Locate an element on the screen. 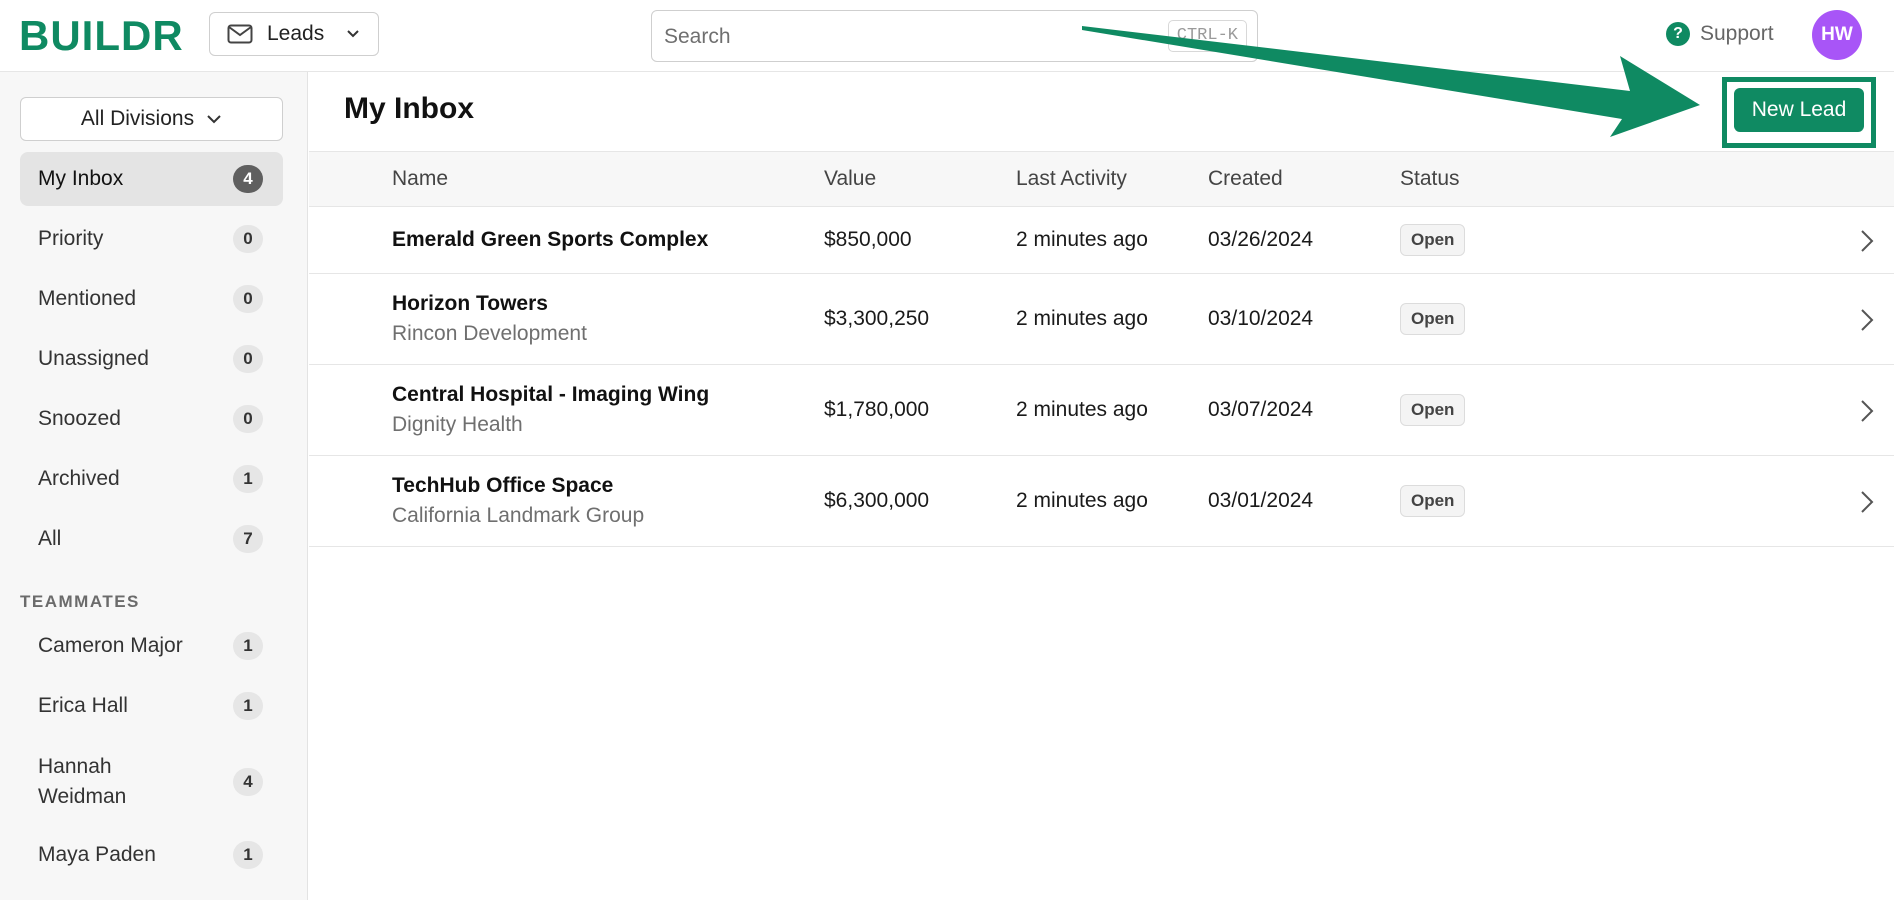 This screenshot has height=900, width=1894. mail-icon is located at coordinates (240, 34).